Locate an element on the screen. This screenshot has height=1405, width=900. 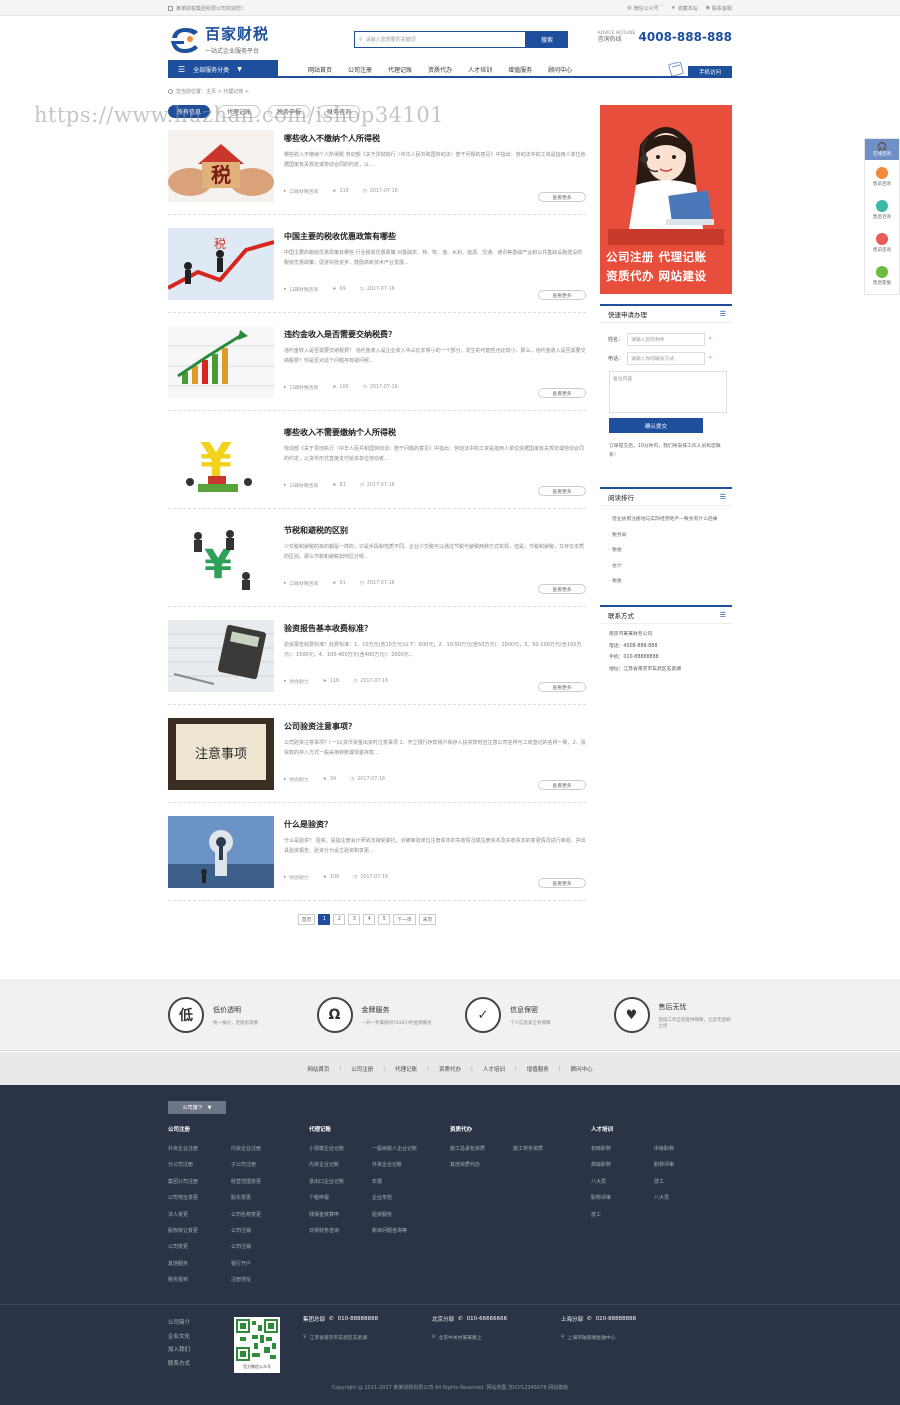
footer-column-link: 中级职称 is located at coordinates (685, 1149).